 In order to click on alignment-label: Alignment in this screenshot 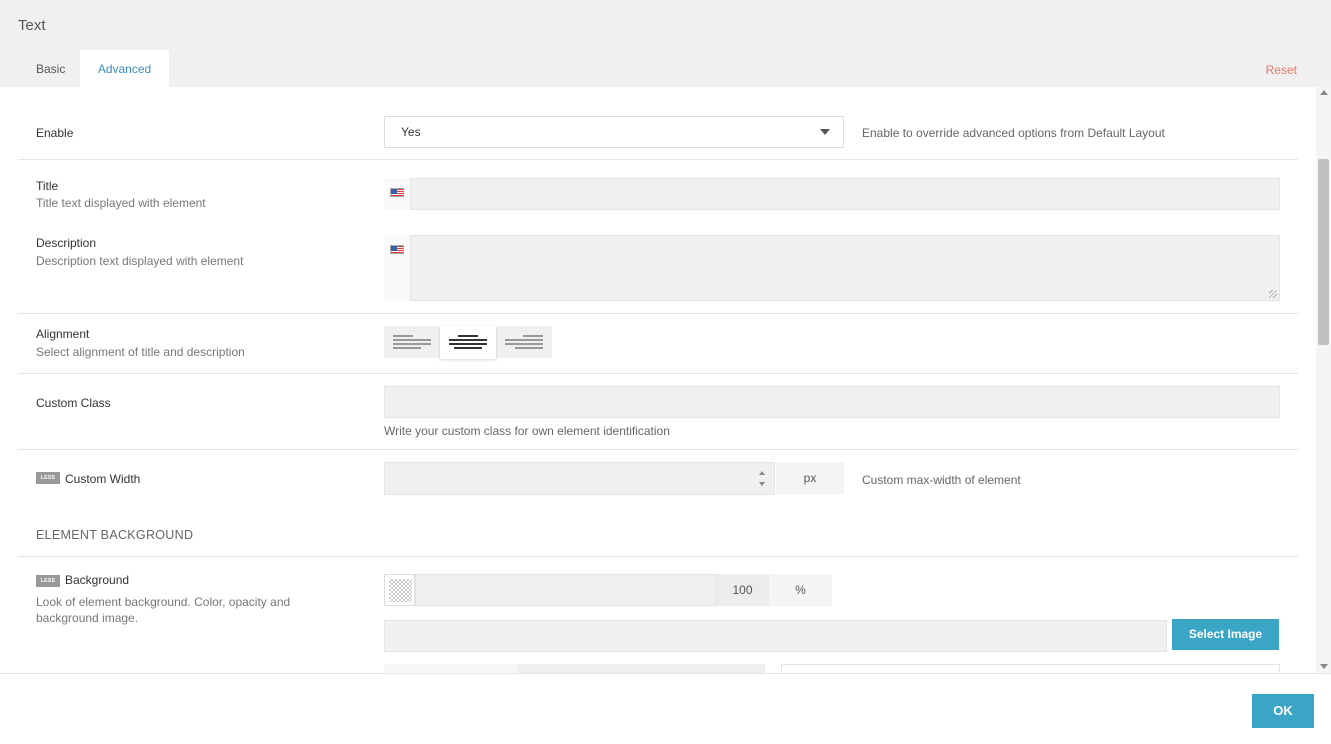, I will do `click(63, 334)`.